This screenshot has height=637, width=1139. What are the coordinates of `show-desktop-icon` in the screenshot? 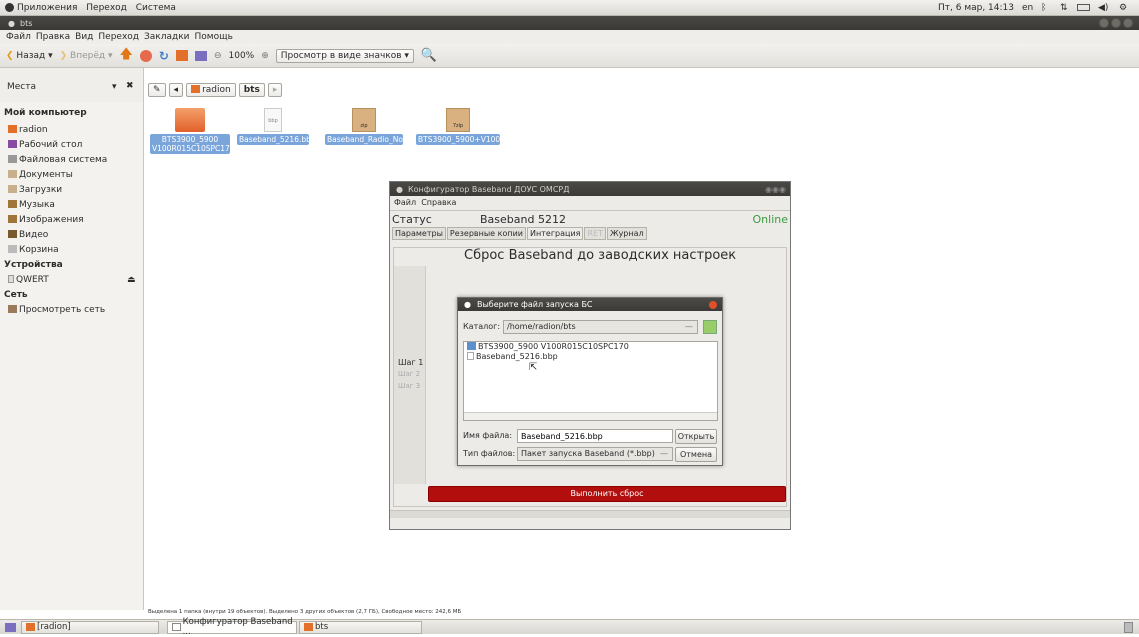 It's located at (10, 627).